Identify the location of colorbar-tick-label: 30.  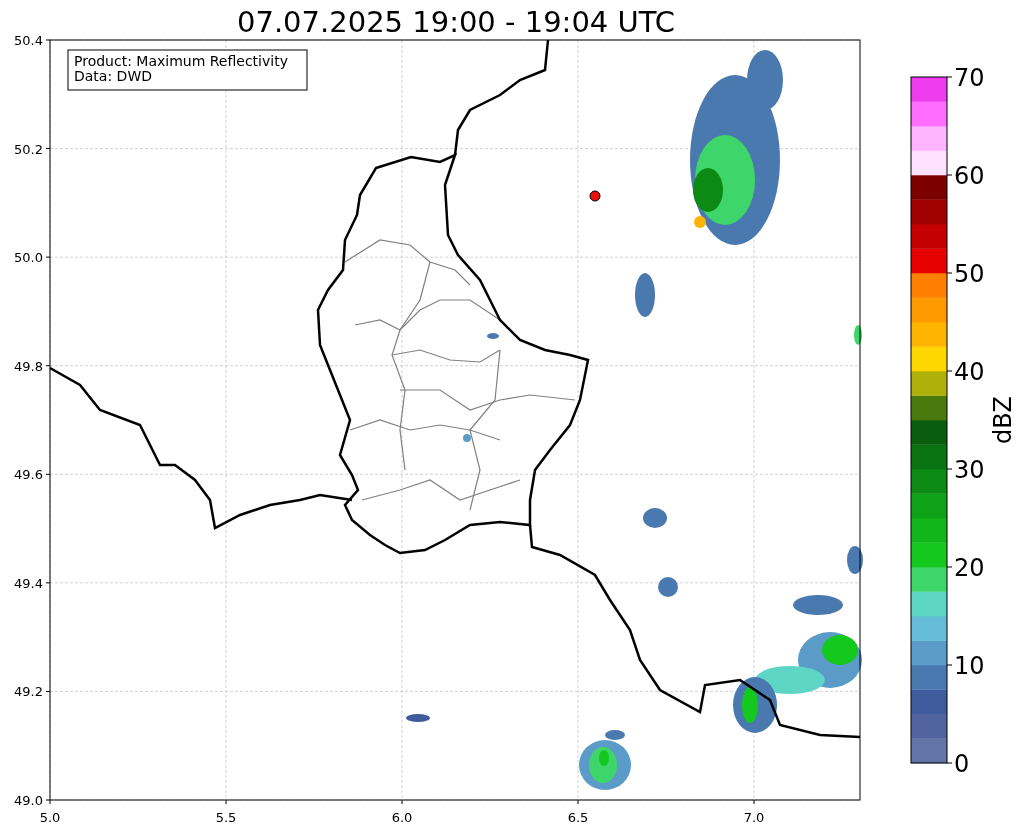
(969, 470).